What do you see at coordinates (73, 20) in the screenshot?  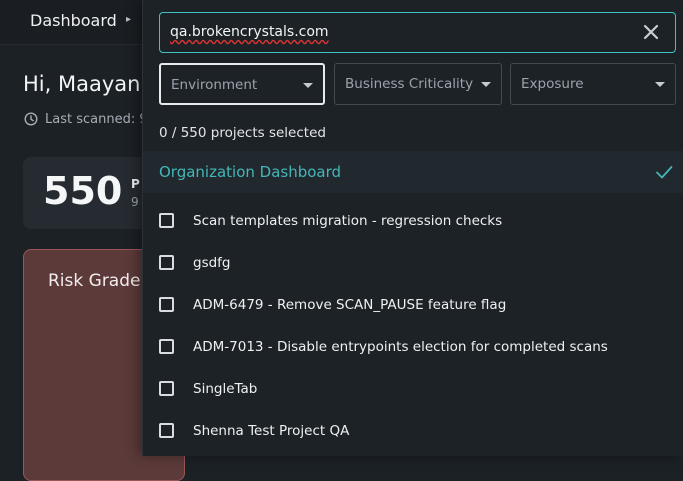 I see `breadcrumb-dashboard: Dashboard` at bounding box center [73, 20].